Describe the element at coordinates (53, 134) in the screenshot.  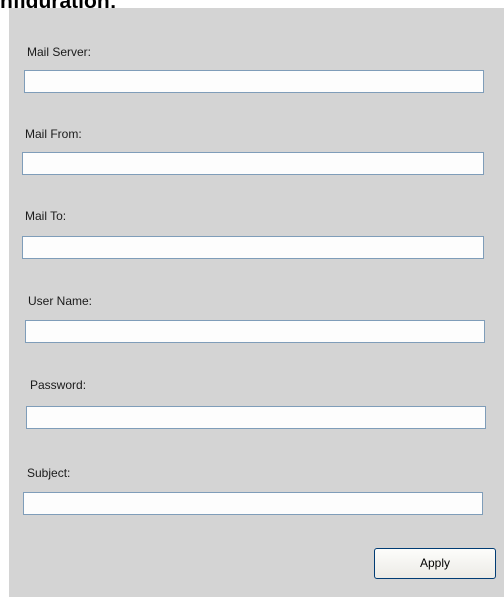
I see `mail-from-label: Mail From:` at that location.